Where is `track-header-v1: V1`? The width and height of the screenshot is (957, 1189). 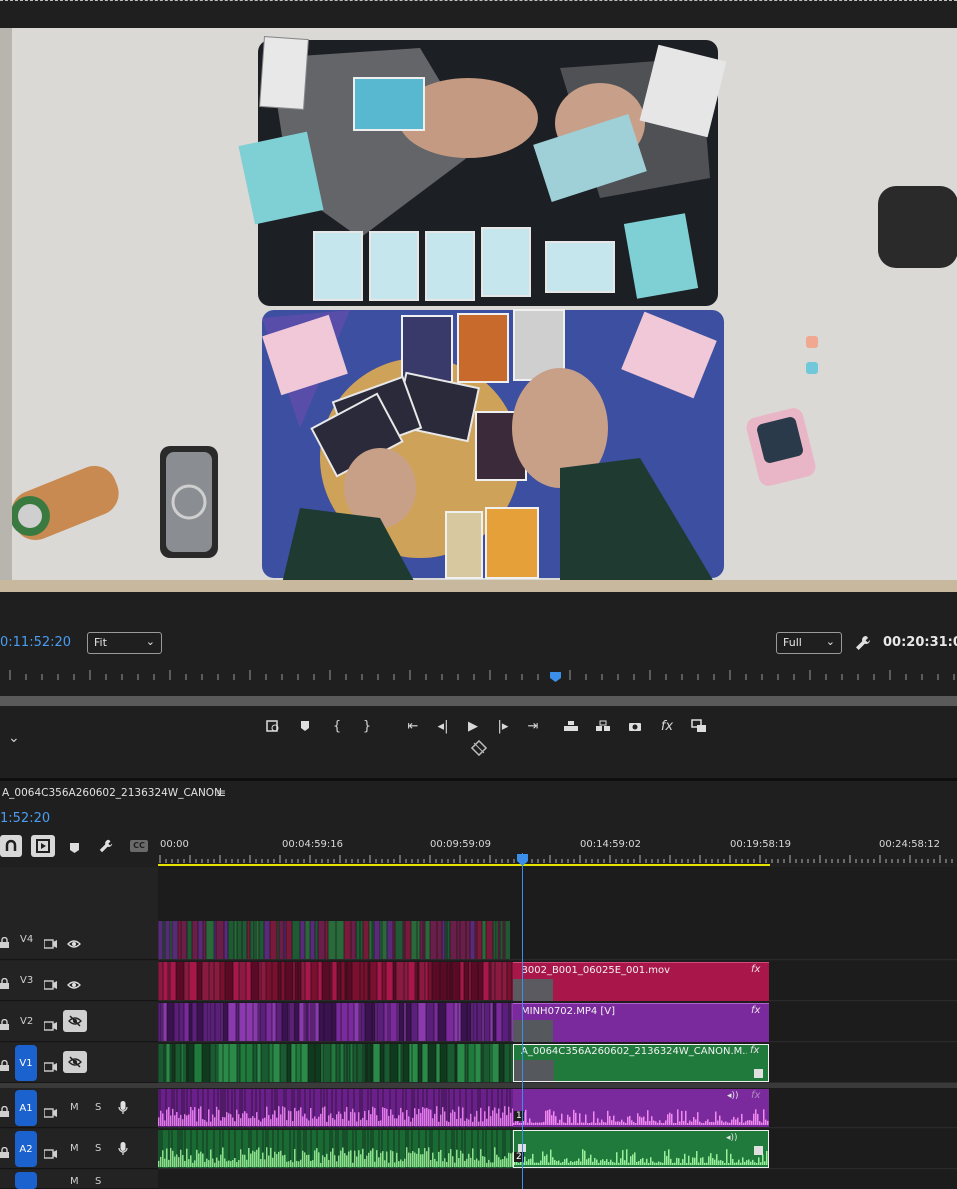
track-header-v1: V1 is located at coordinates (79, 1063).